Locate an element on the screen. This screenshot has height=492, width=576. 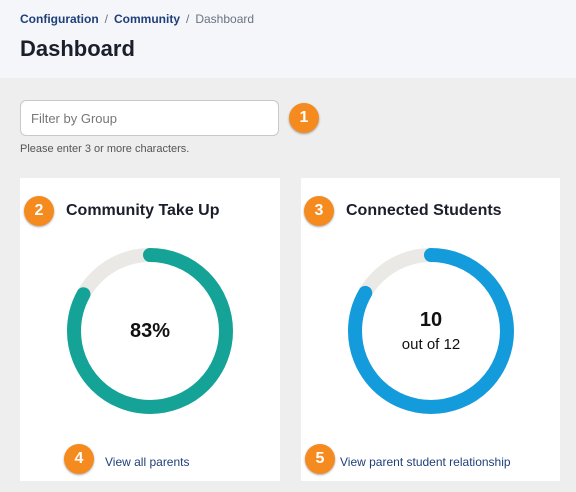
filter-helper-text: Please enter 3 or more characters. is located at coordinates (105, 149).